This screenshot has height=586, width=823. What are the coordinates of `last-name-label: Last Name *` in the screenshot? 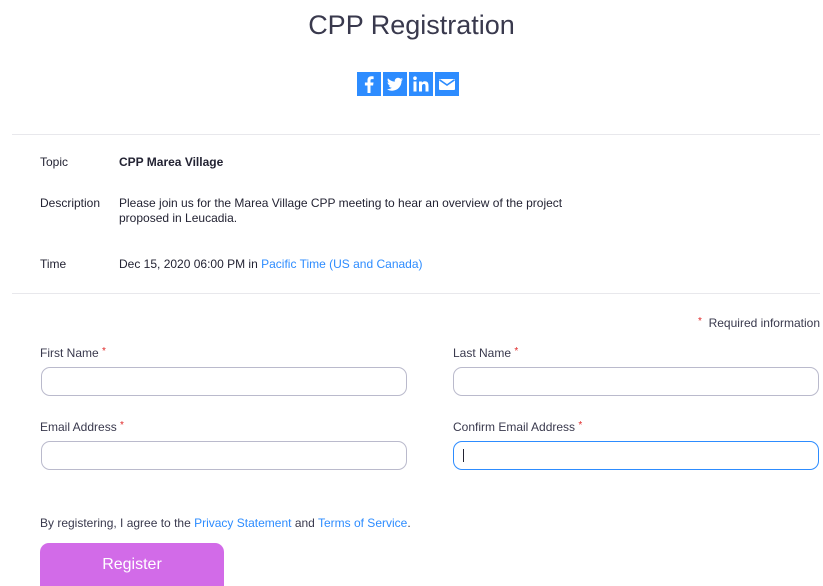 It's located at (485, 353).